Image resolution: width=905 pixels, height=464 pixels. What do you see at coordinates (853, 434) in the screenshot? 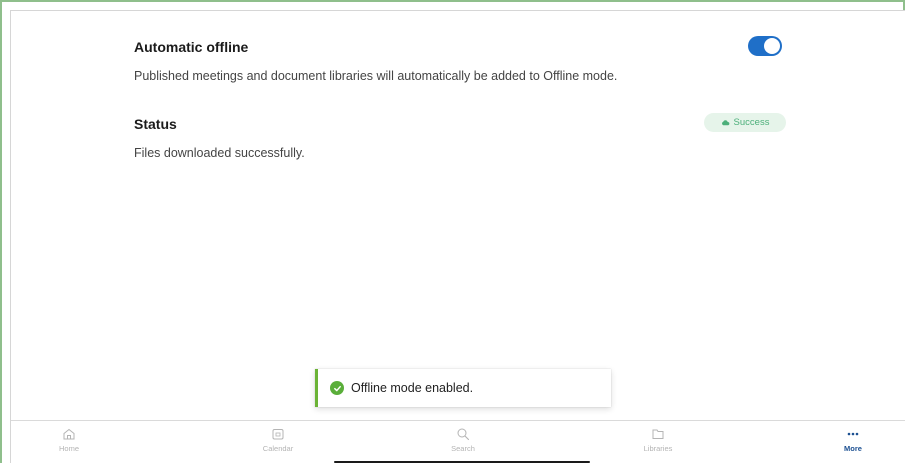
I see `more-dots-icon` at bounding box center [853, 434].